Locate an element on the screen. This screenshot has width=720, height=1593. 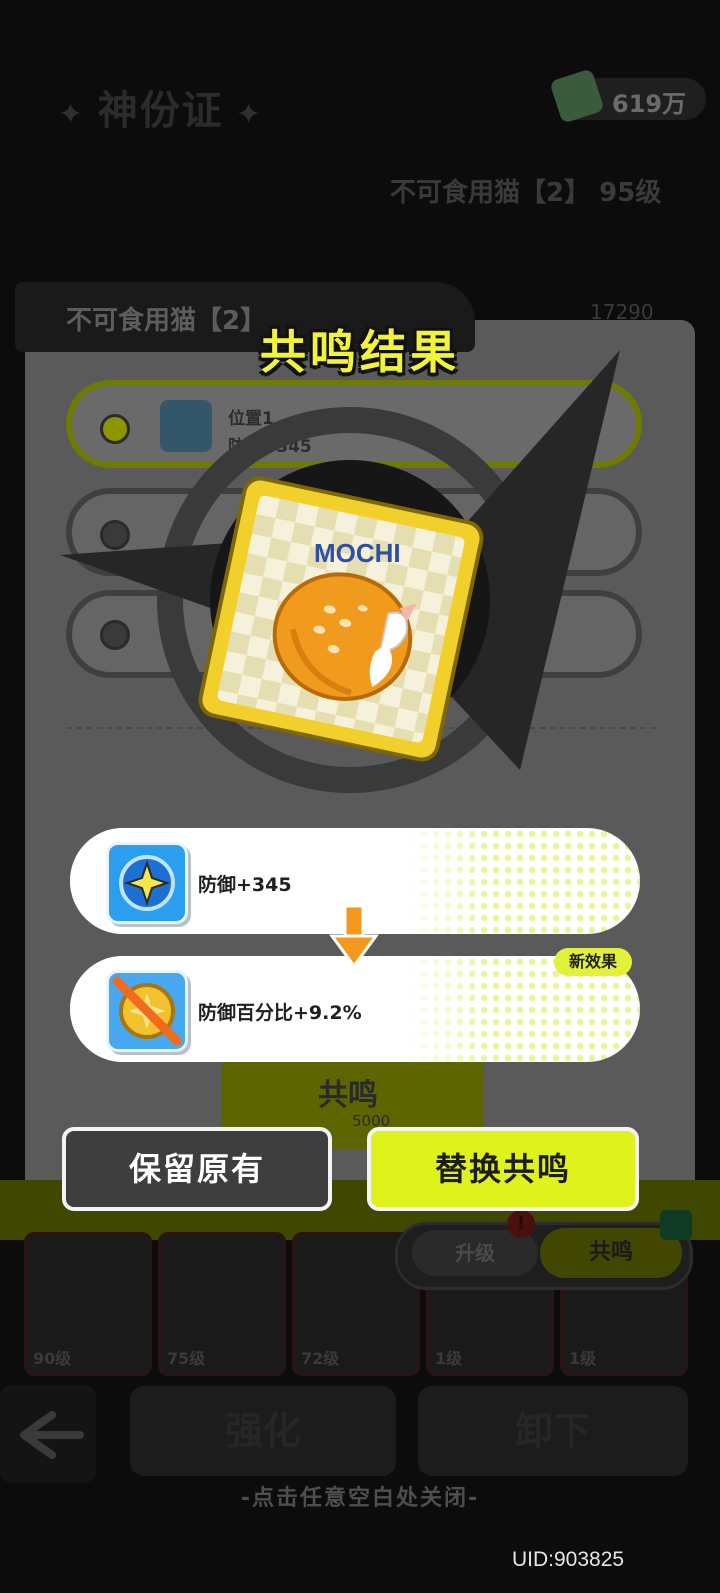
unequip-button: 卸下 is located at coordinates (553, 1431).